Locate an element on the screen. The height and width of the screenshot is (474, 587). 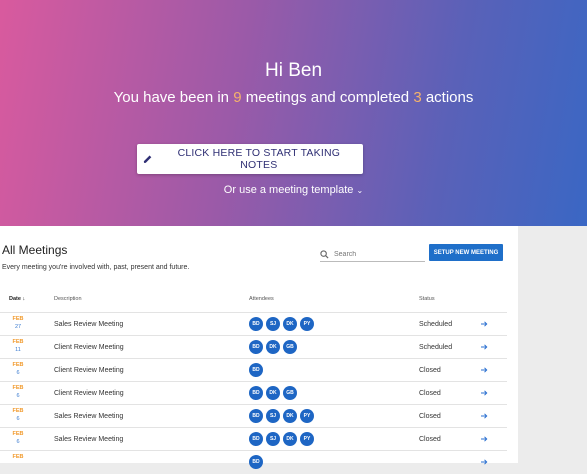
column-date-label: Date is located at coordinates (15, 299).